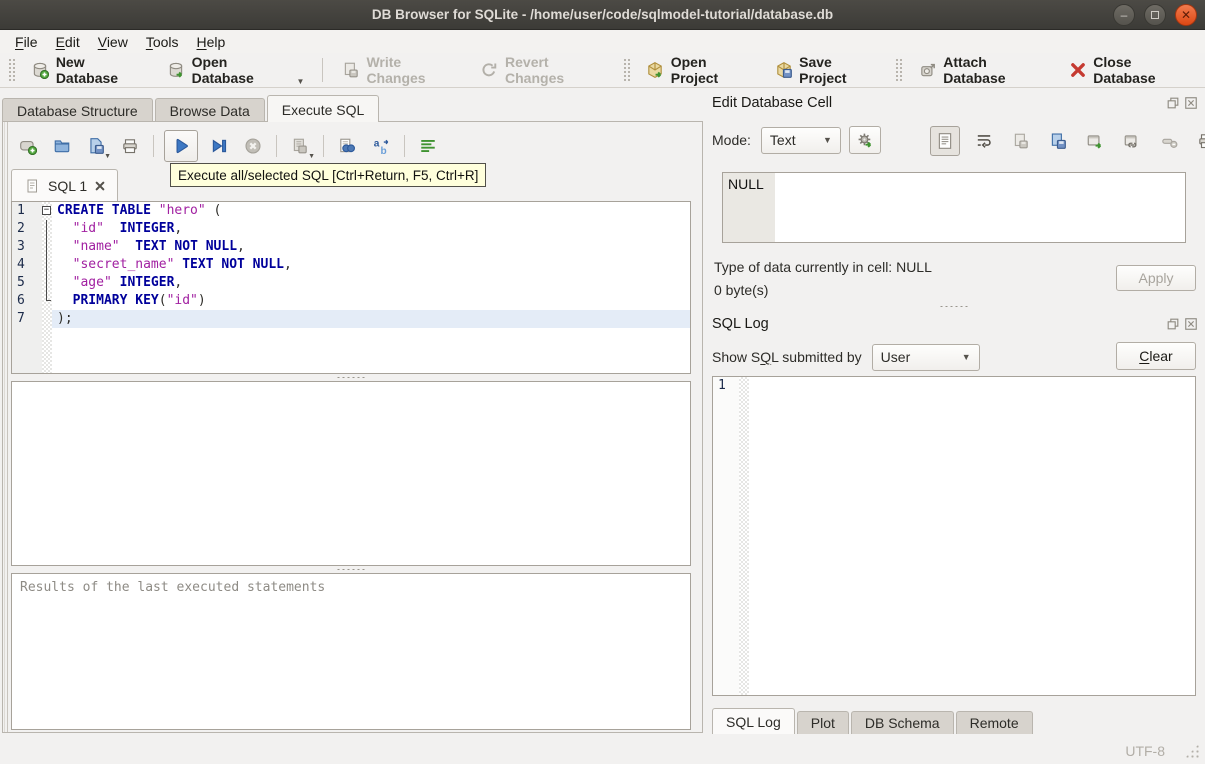  I want to click on word-wrap-button, so click(984, 141).